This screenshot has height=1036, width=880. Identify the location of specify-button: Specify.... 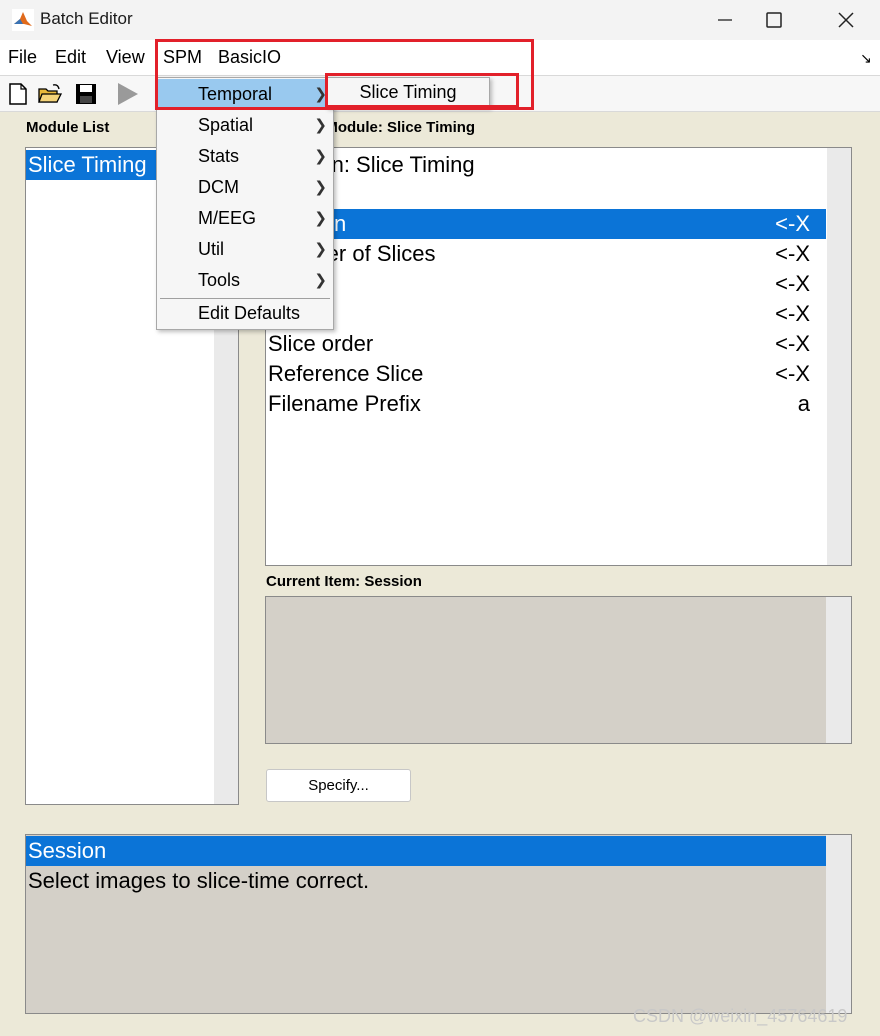
(338, 785).